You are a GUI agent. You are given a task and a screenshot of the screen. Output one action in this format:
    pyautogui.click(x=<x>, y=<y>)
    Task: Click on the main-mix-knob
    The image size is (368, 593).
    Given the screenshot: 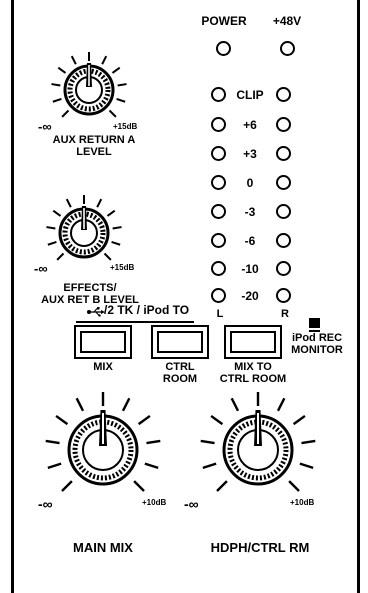 What is the action you would take?
    pyautogui.click(x=103, y=450)
    